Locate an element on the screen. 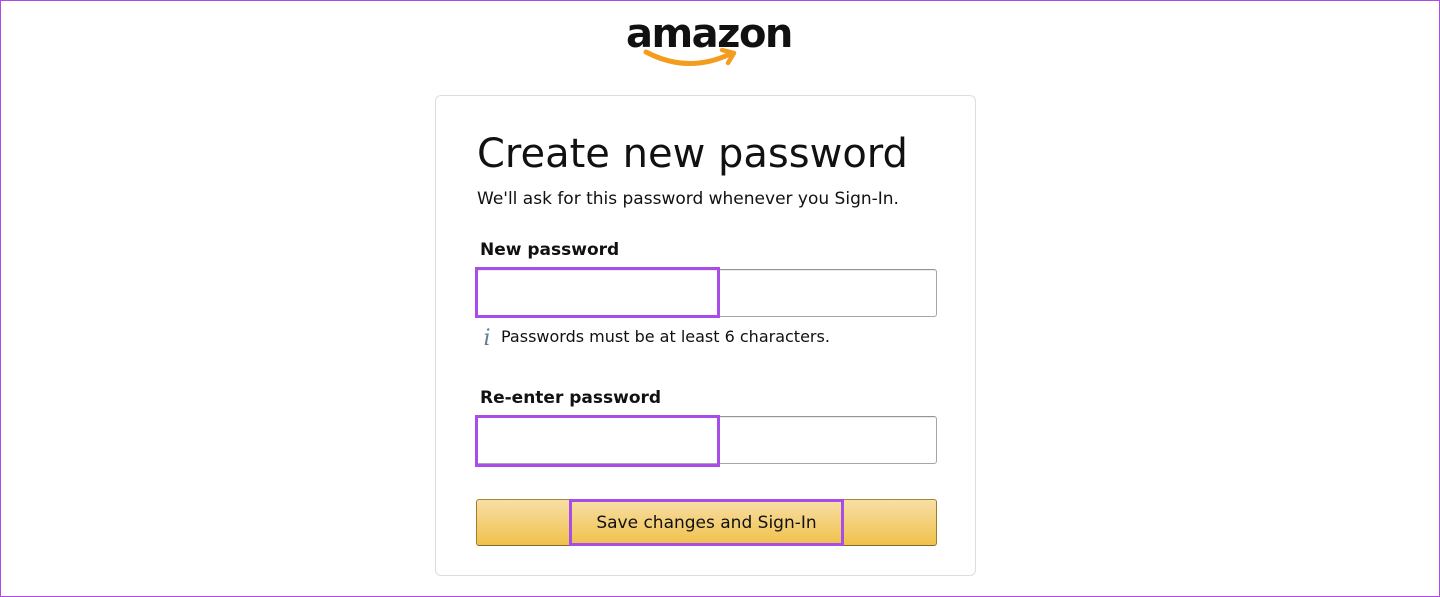  amazon-logo: amazon is located at coordinates (707, 40).